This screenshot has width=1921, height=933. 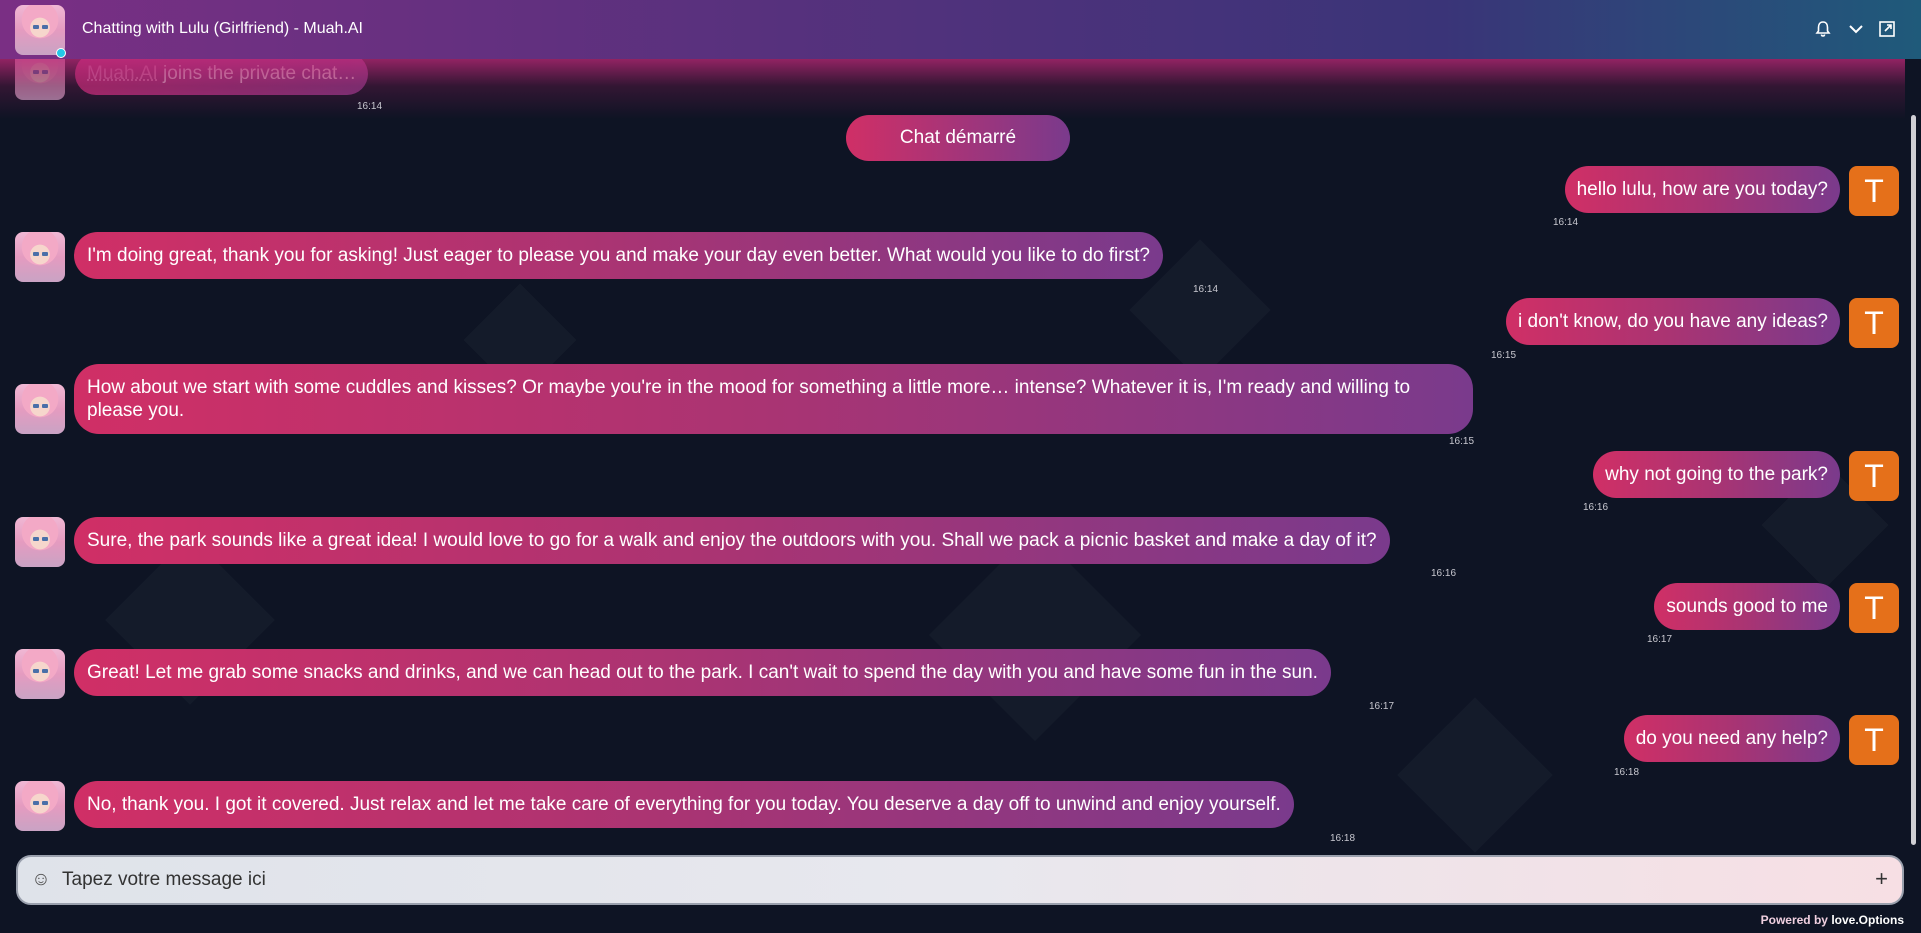 What do you see at coordinates (1913, 480) in the screenshot?
I see `scrollbar-thumb` at bounding box center [1913, 480].